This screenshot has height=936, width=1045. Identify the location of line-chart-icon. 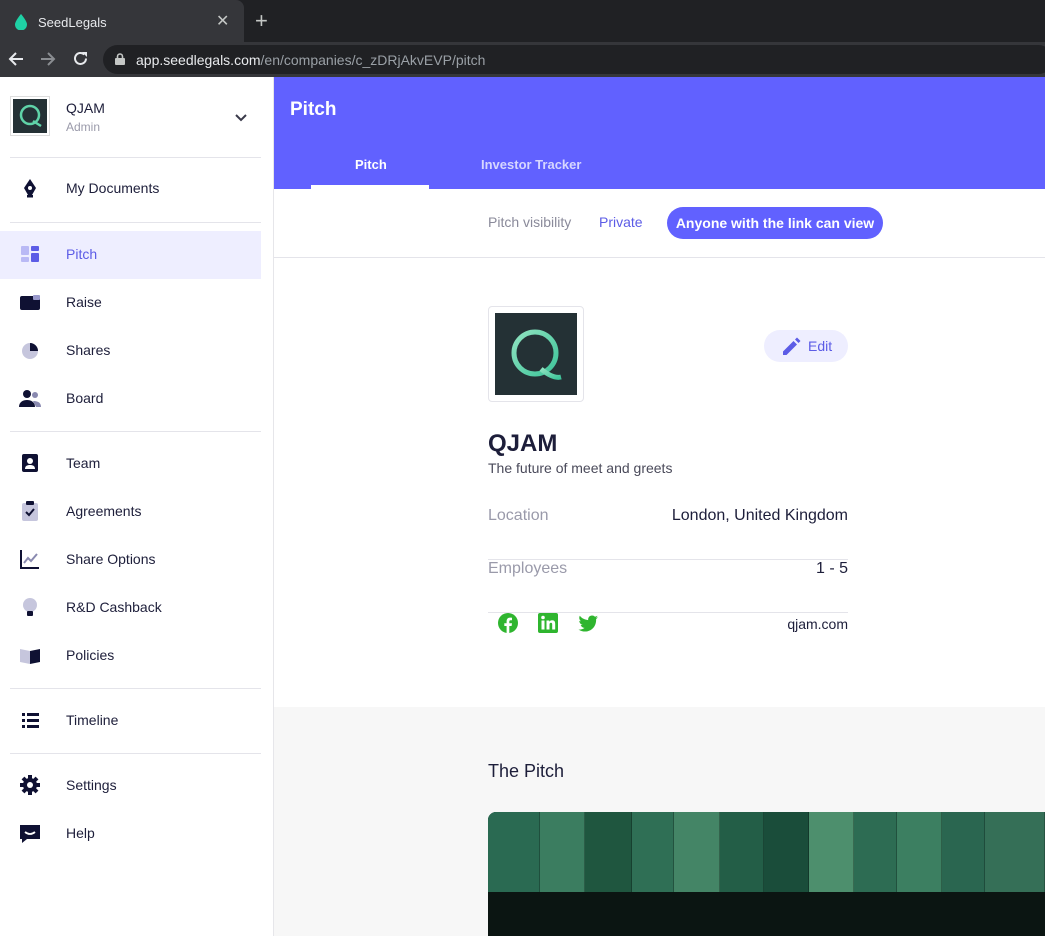
(29, 559).